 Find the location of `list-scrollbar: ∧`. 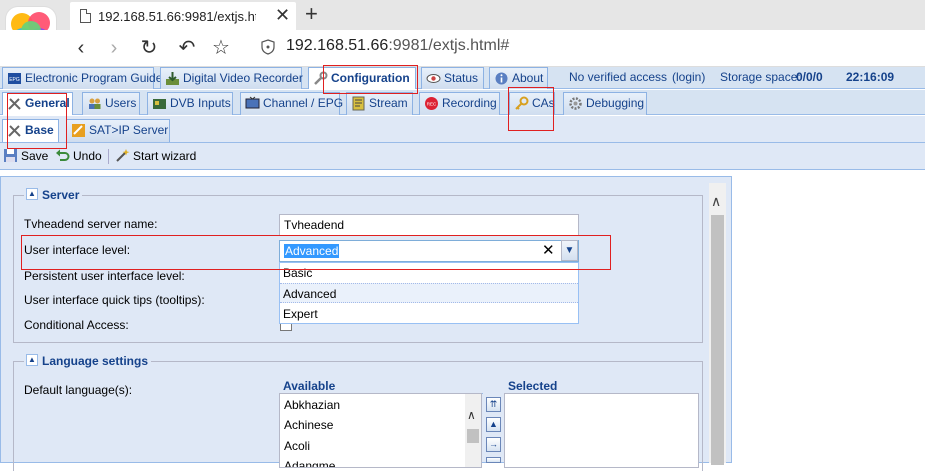

list-scrollbar: ∧ is located at coordinates (473, 430).